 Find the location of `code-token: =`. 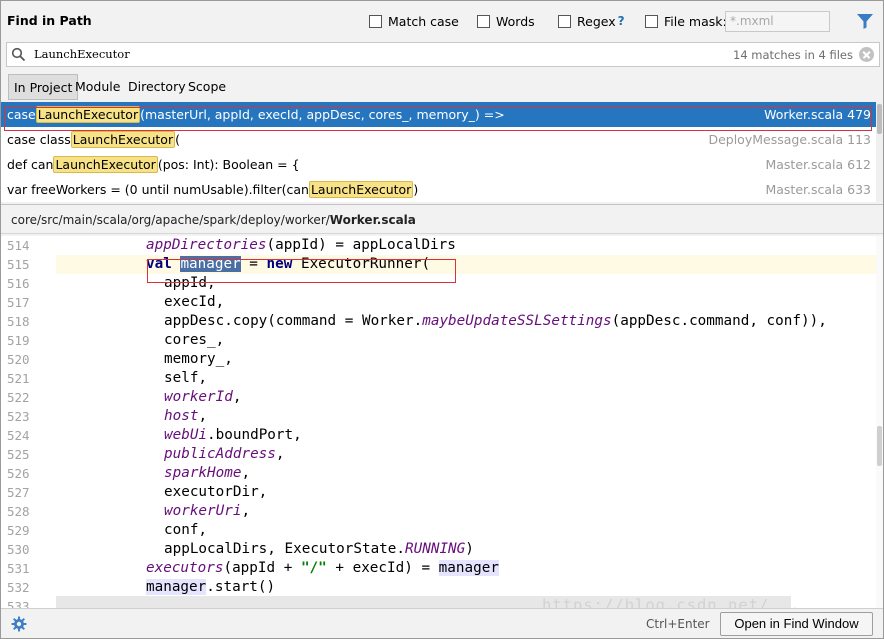

code-token: = is located at coordinates (253, 264).